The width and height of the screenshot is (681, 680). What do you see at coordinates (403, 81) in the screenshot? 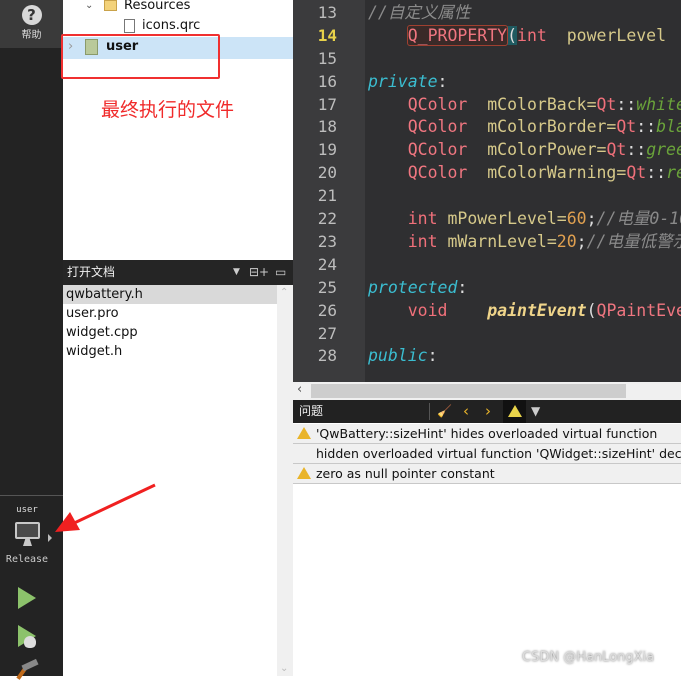
I see `code-token: private` at bounding box center [403, 81].